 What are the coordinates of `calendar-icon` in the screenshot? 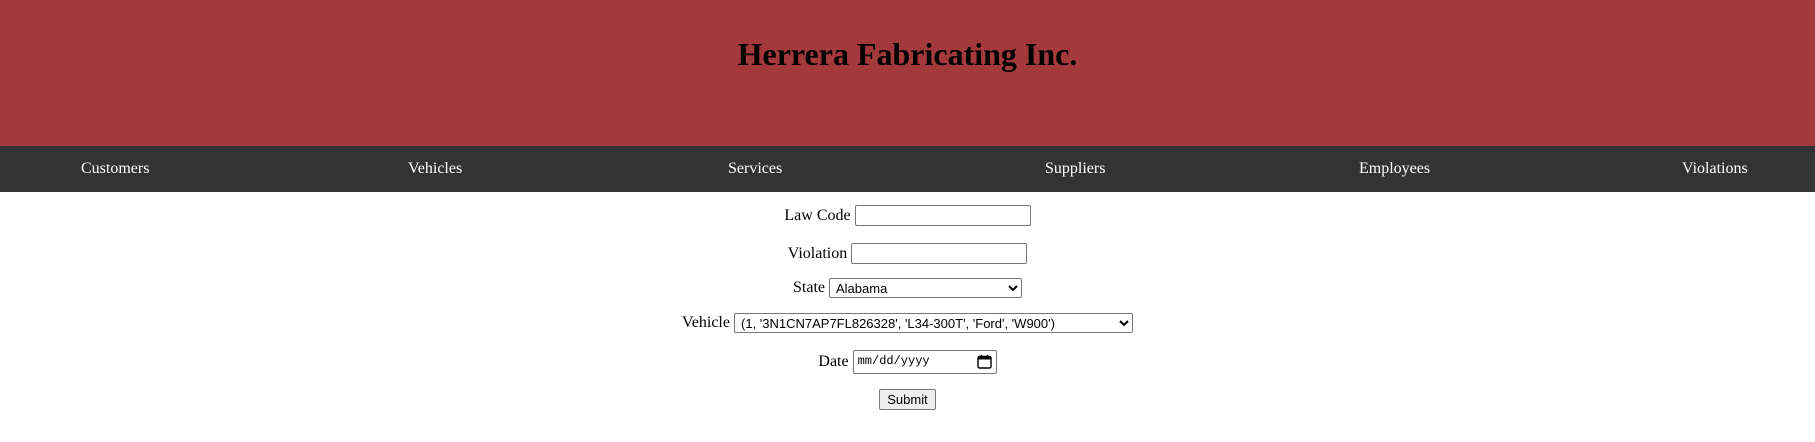 It's located at (984, 361).